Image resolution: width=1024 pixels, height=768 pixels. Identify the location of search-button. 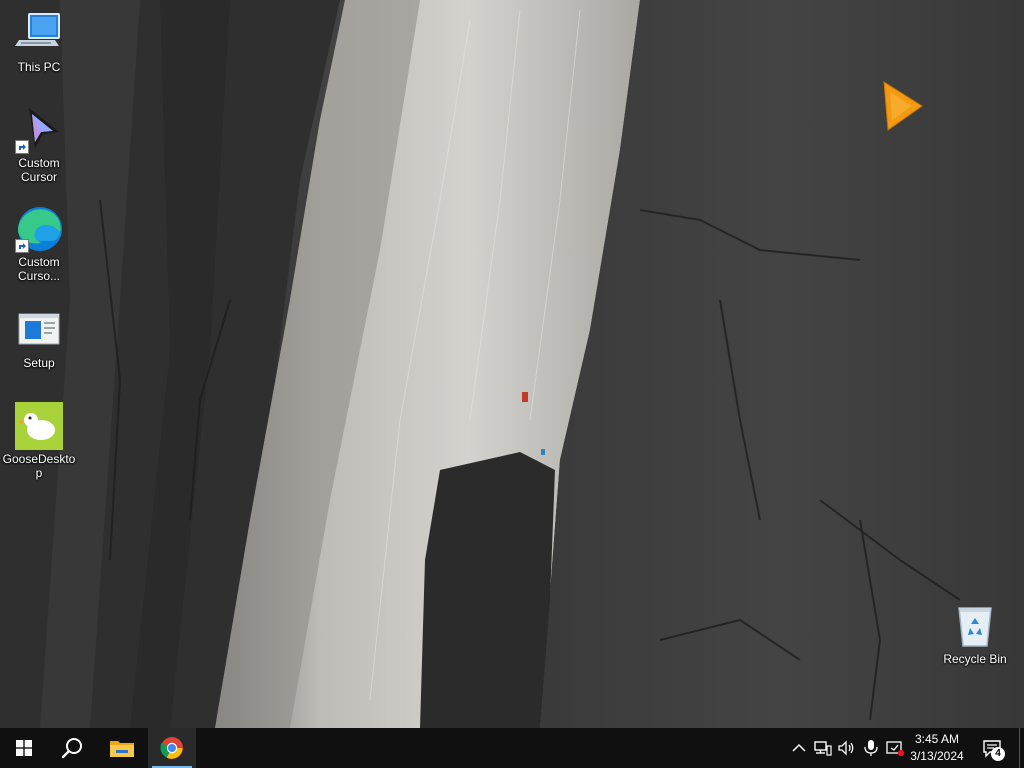
(72, 748).